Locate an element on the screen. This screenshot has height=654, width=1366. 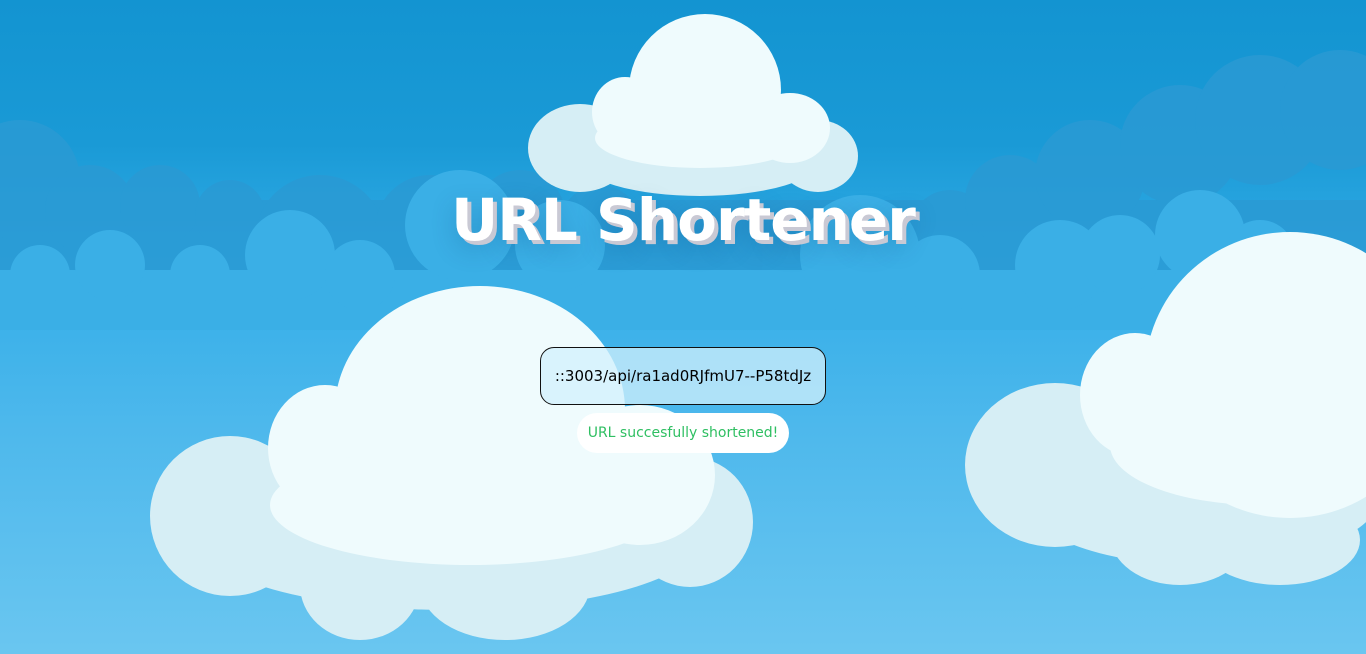
cloud-top is located at coordinates (693, 105).